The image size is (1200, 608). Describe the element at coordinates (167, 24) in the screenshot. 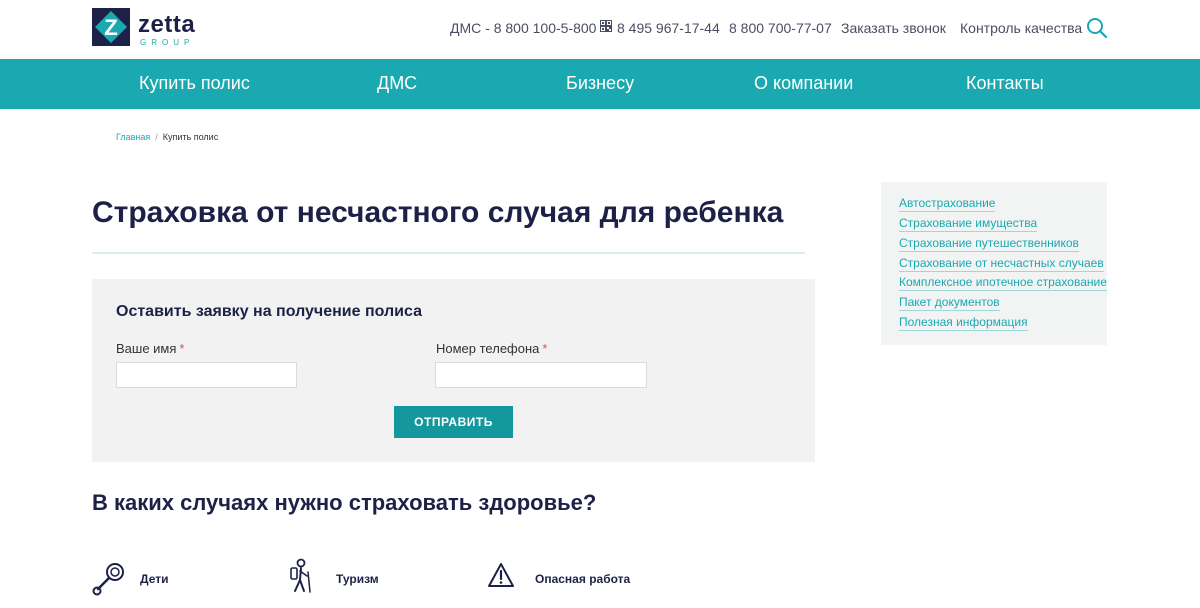

I see `logo-name: zetta` at that location.